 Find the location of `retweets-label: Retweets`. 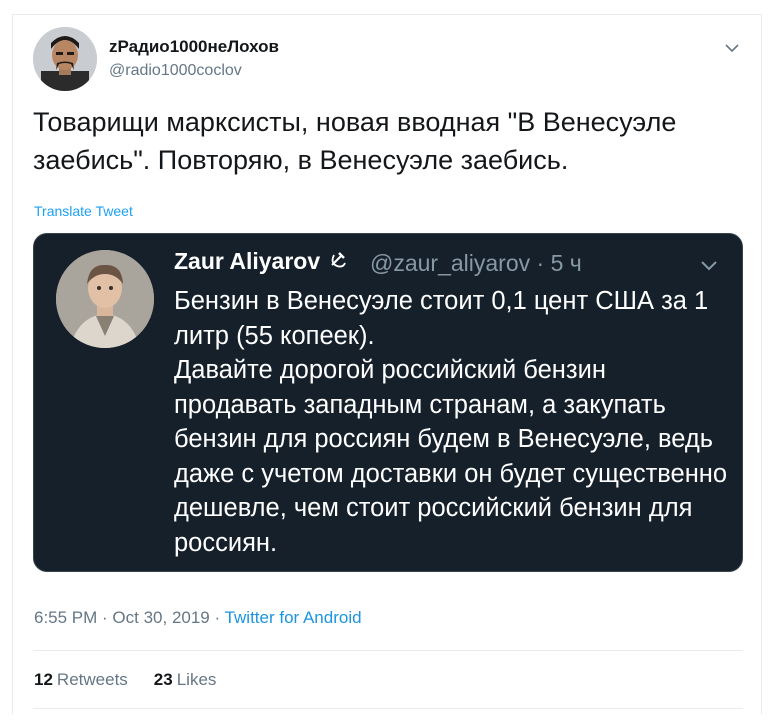

retweets-label: Retweets is located at coordinates (92, 679).